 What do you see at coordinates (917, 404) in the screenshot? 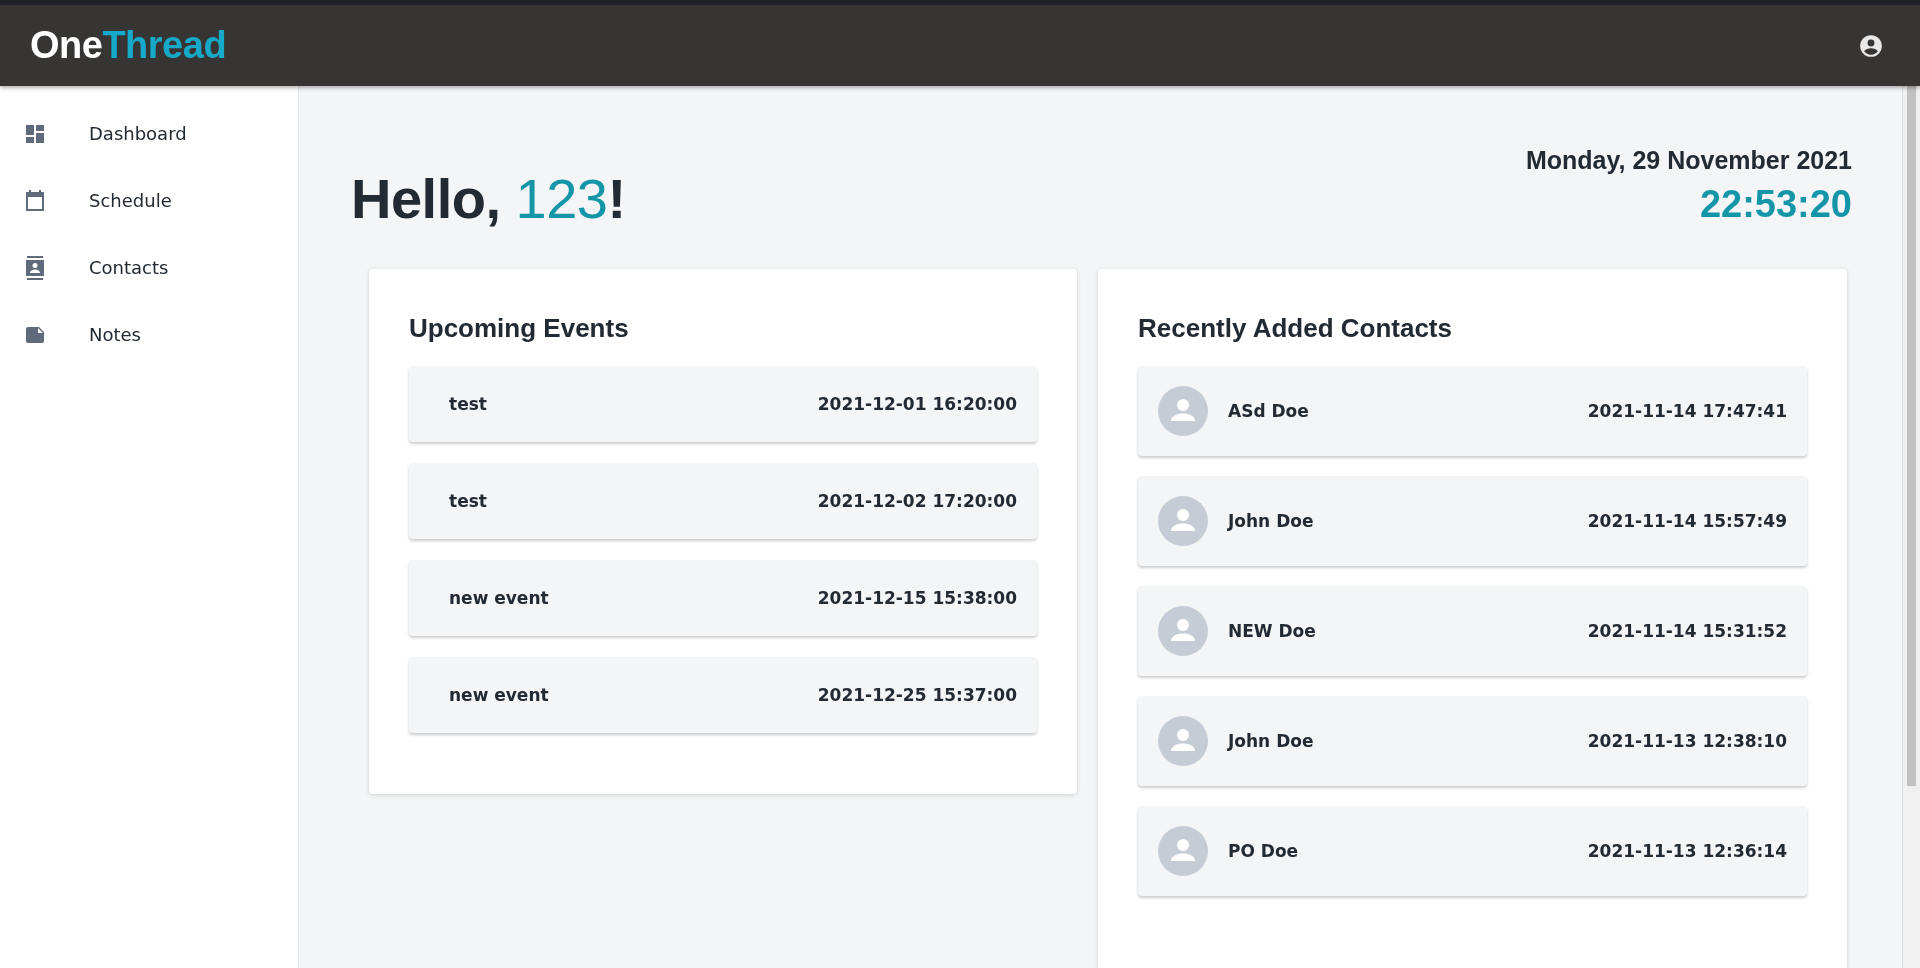
I see `event-datetime: 2021-12-01 16:20:00` at bounding box center [917, 404].